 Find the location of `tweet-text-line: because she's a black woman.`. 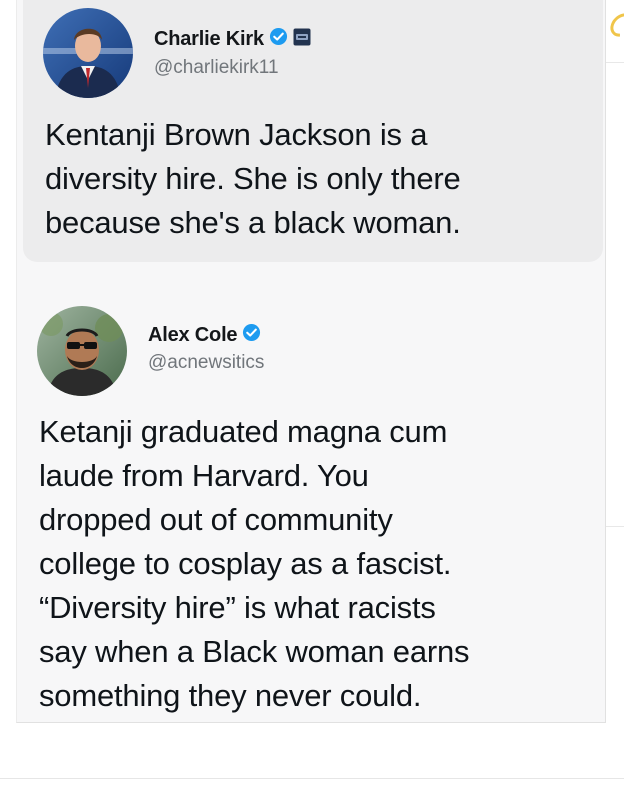

tweet-text-line: because she's a black woman. is located at coordinates (253, 222).